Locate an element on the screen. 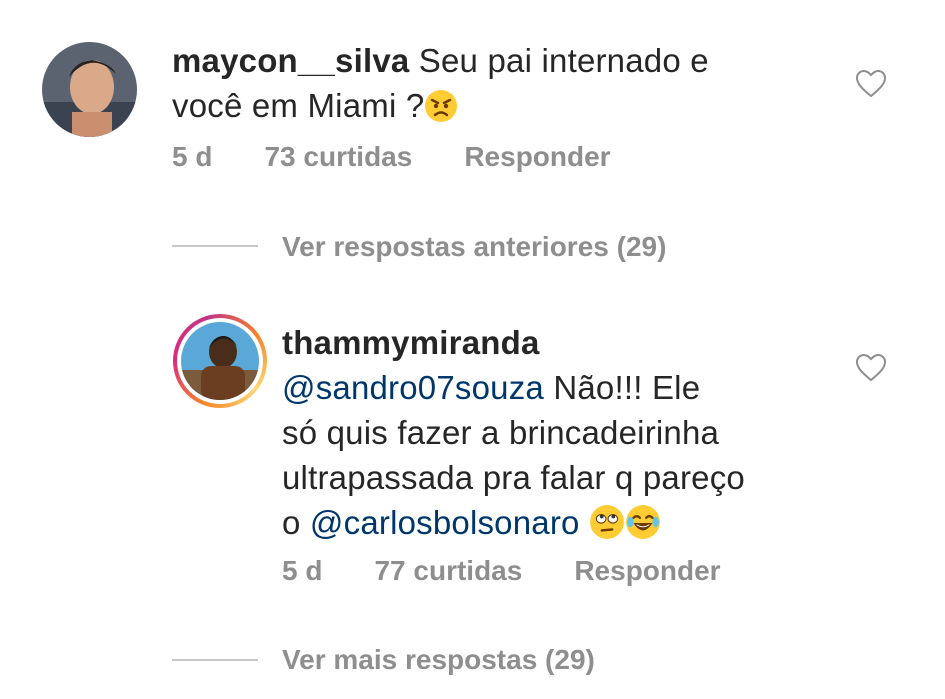  comment-username: thammymiranda is located at coordinates (411, 342).